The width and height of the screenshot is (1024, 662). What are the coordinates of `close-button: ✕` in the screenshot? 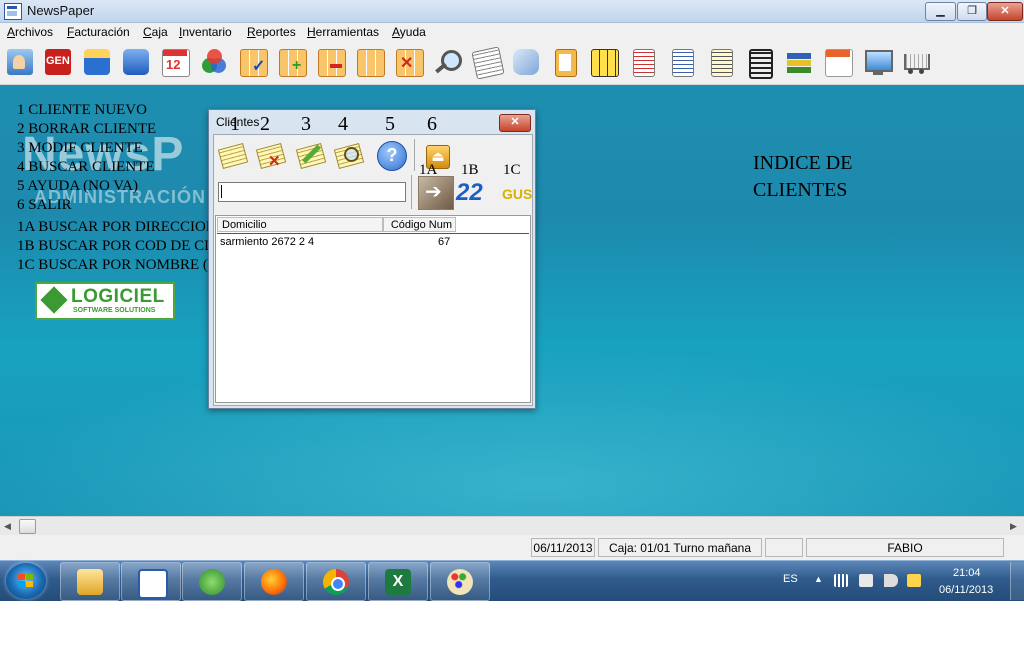 It's located at (1005, 11).